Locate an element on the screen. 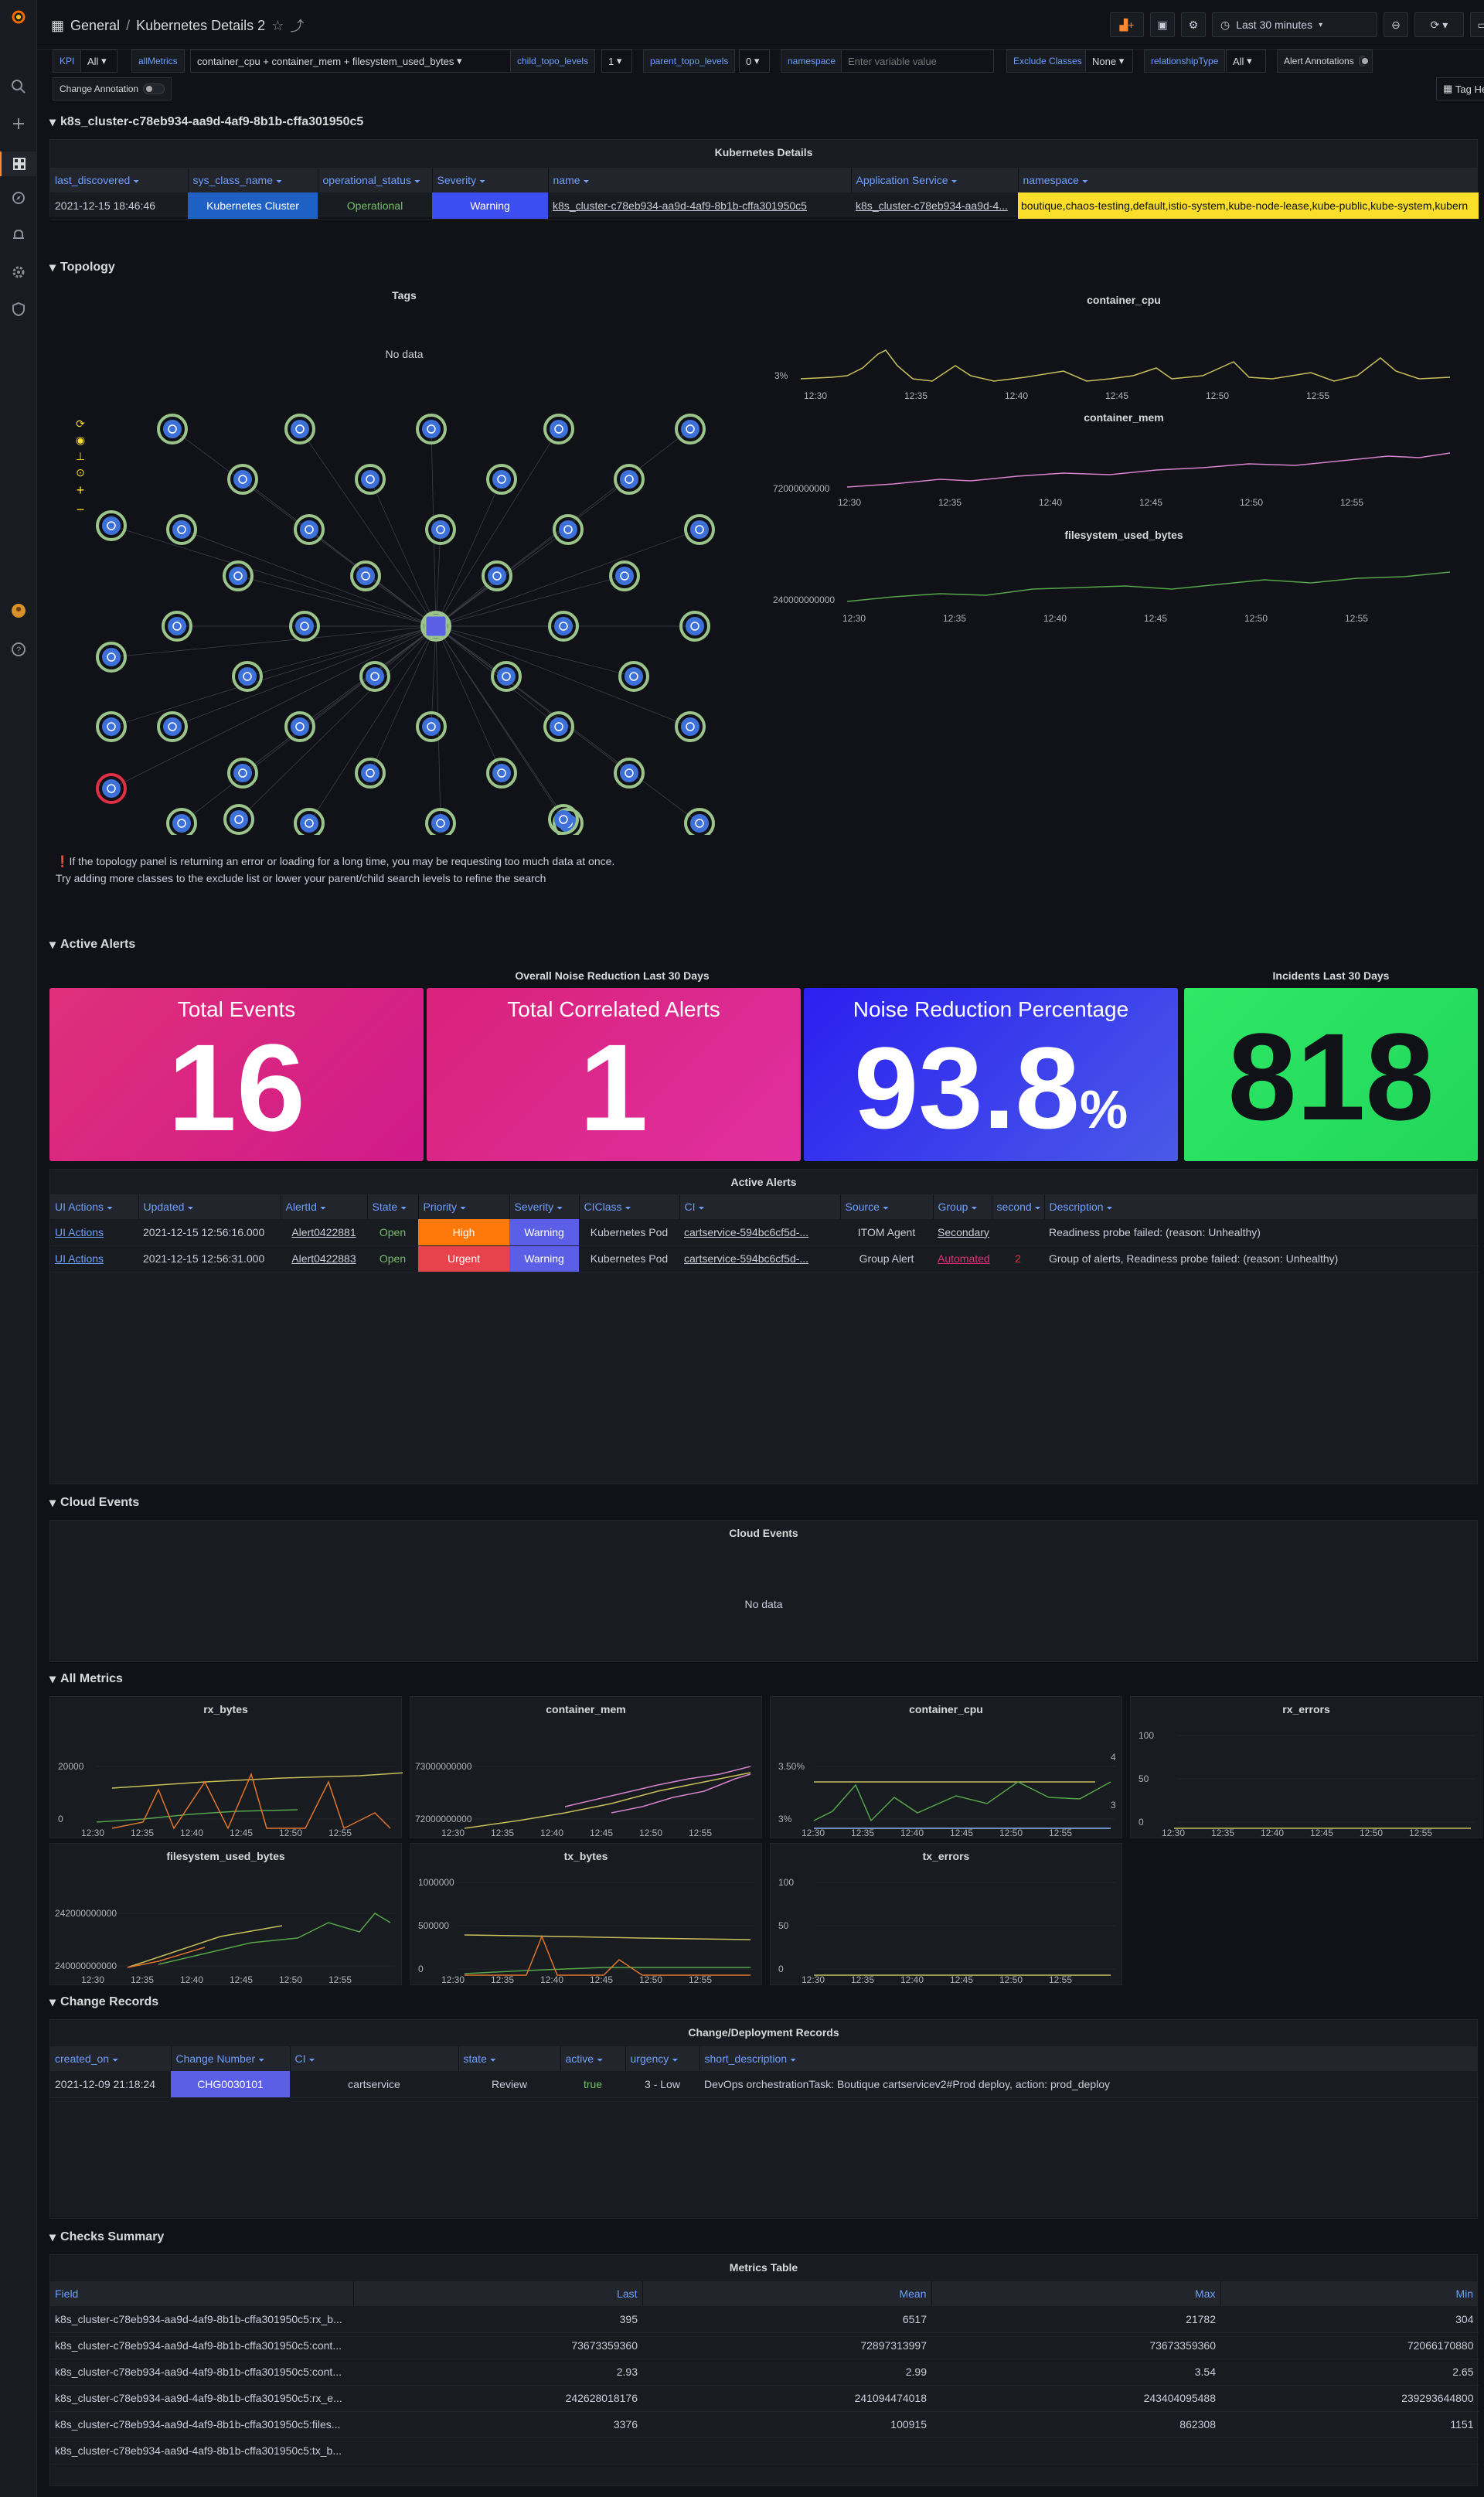 The image size is (1484, 2497). child-topo-select: 1 ▾ is located at coordinates (616, 61).